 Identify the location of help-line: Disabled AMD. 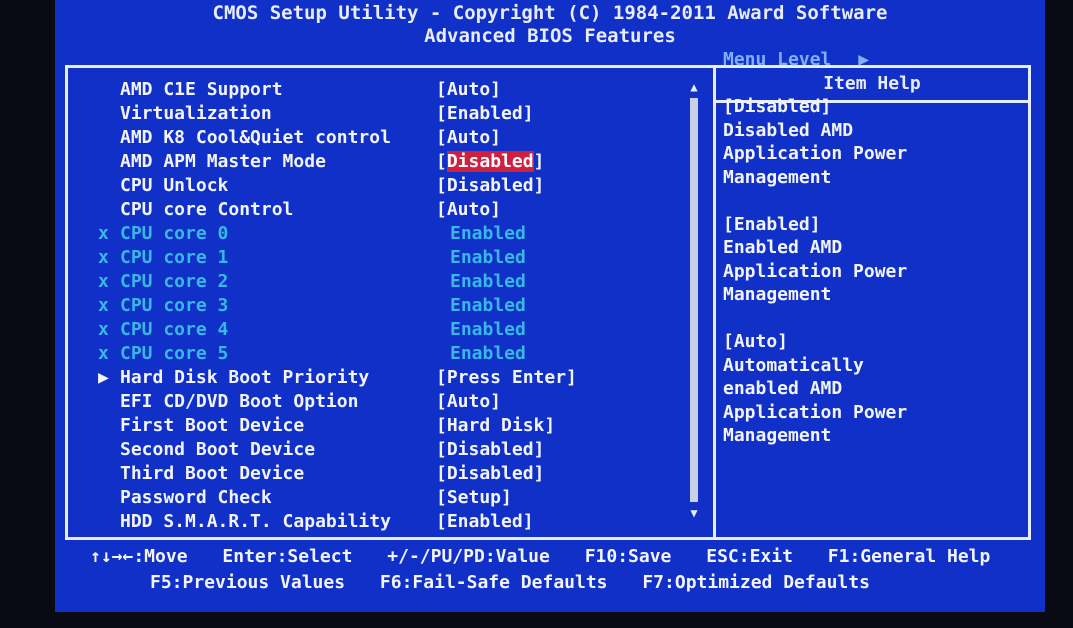
(788, 130).